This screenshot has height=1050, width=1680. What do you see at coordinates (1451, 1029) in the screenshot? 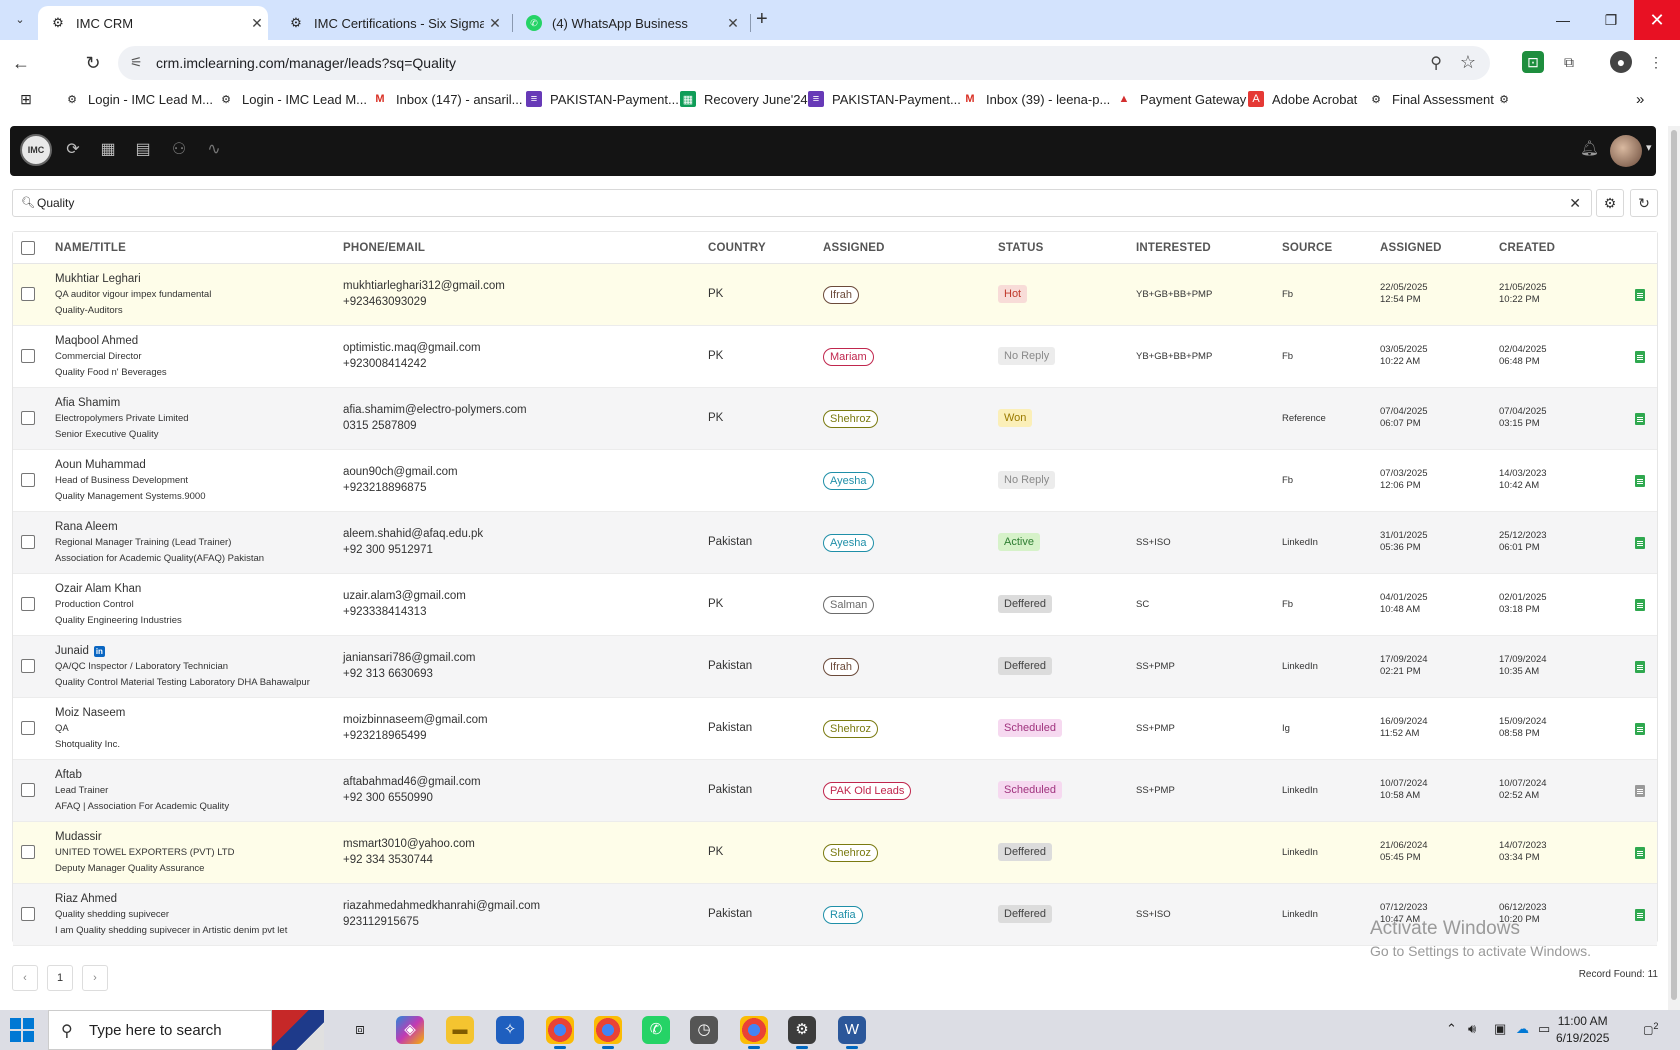
I see `show-hidden-icons-icon: ⌃` at bounding box center [1451, 1029].